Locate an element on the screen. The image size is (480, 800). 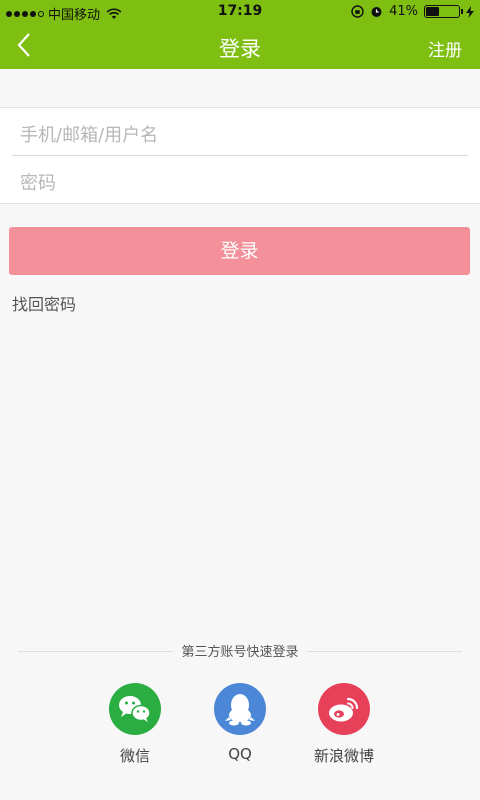
weibo-icon is located at coordinates (344, 709).